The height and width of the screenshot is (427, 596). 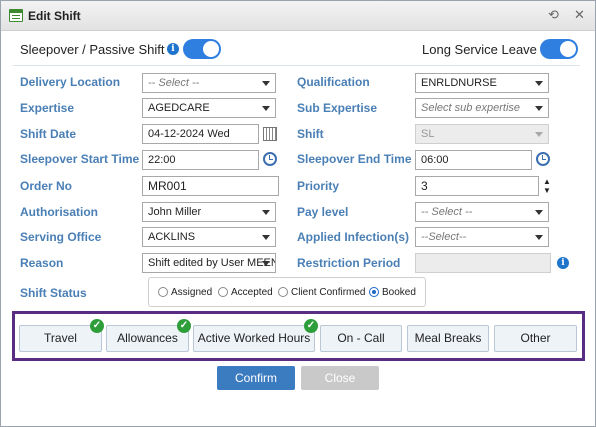 I want to click on qualification-label: Qualification, so click(x=333, y=82).